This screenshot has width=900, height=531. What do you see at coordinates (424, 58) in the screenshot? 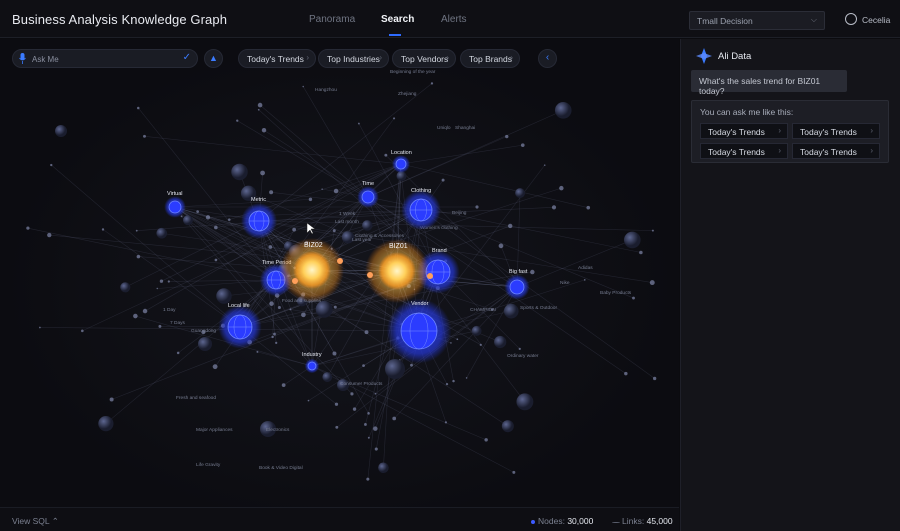
I see `chip-top-vendors: Top Vendors ›` at bounding box center [424, 58].